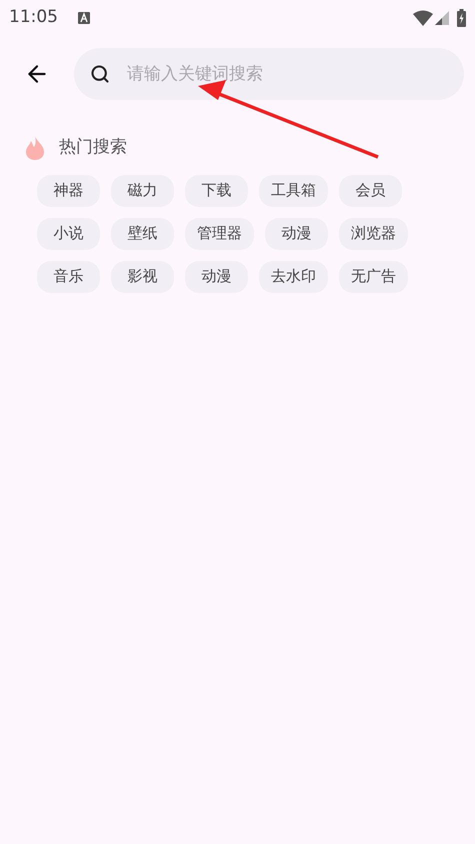 The width and height of the screenshot is (475, 844). I want to click on tag-chip: 浏览器, so click(373, 234).